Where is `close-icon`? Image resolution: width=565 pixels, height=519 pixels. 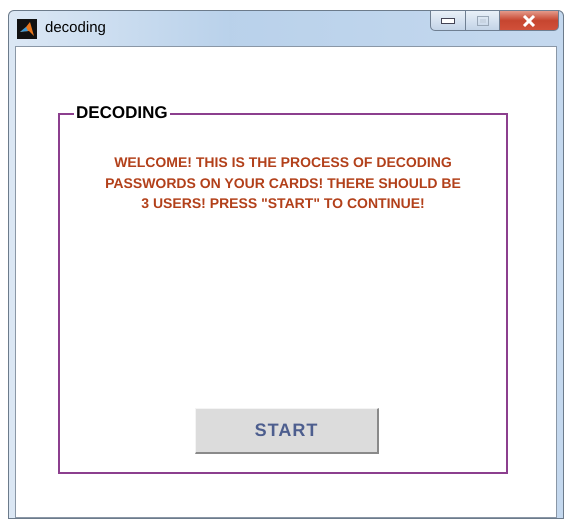 close-icon is located at coordinates (529, 20).